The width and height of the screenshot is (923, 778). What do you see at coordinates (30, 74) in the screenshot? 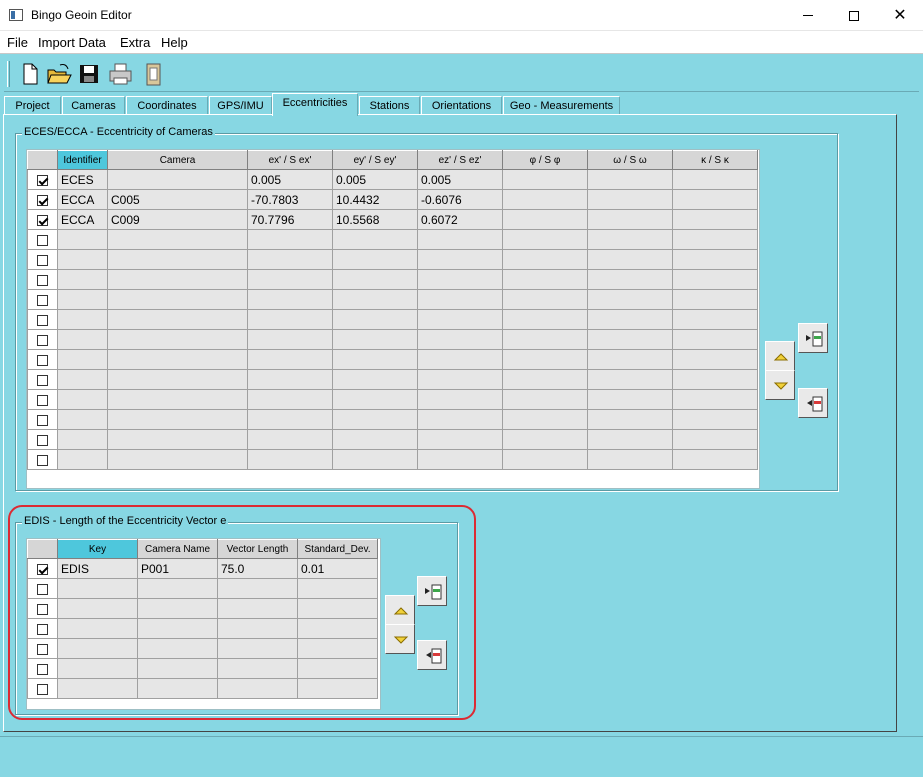
I see `new-file-button` at bounding box center [30, 74].